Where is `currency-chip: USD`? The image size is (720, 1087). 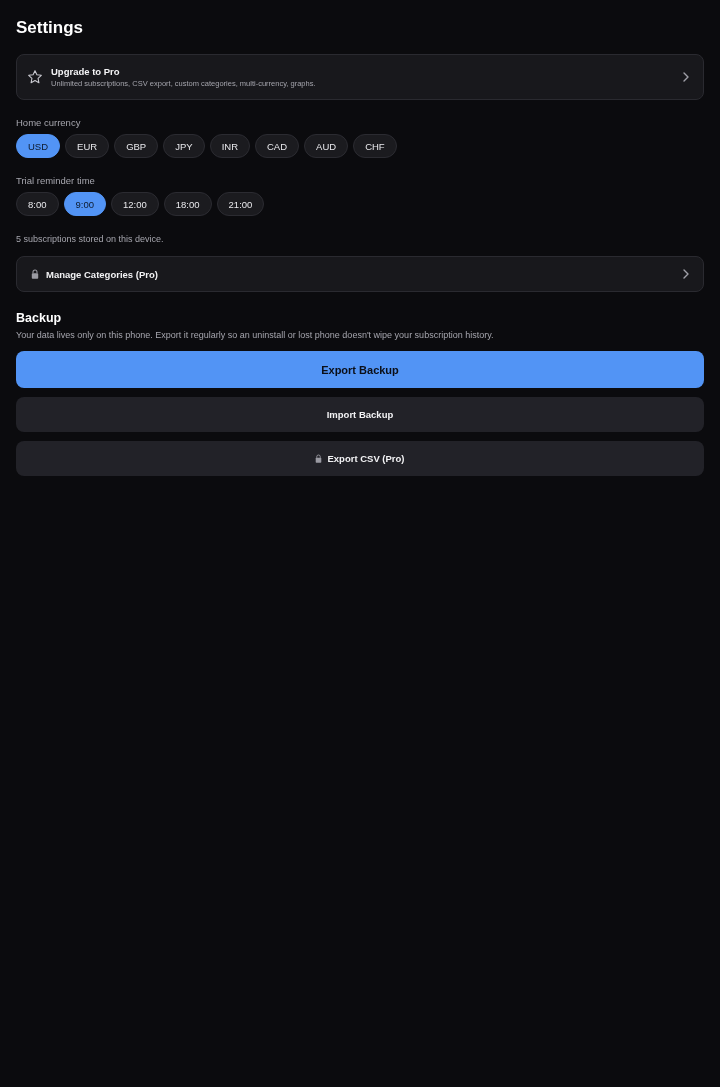 currency-chip: USD is located at coordinates (38, 146).